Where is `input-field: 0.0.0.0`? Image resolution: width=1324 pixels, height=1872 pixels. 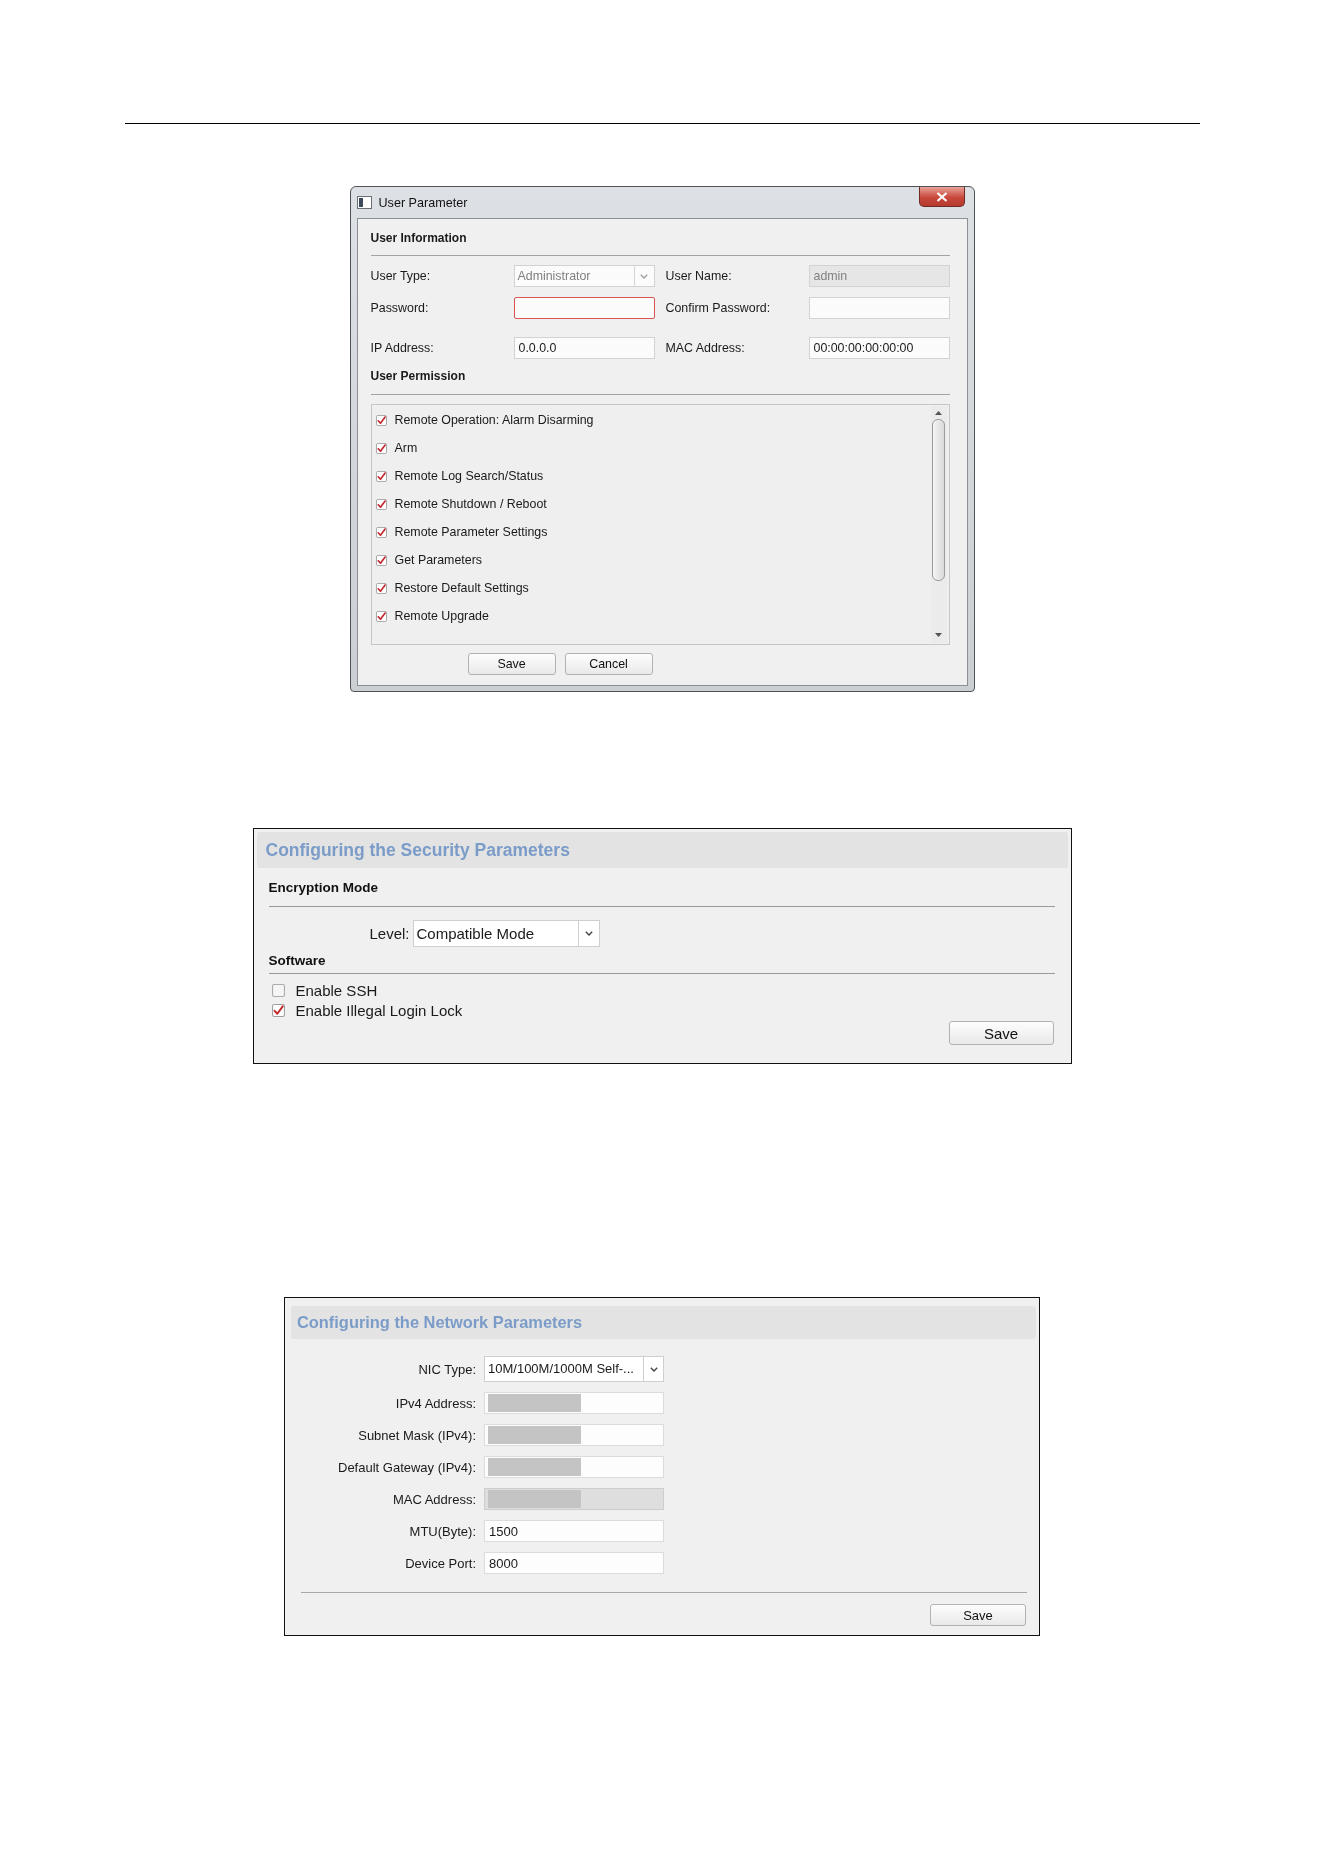 input-field: 0.0.0.0 is located at coordinates (584, 348).